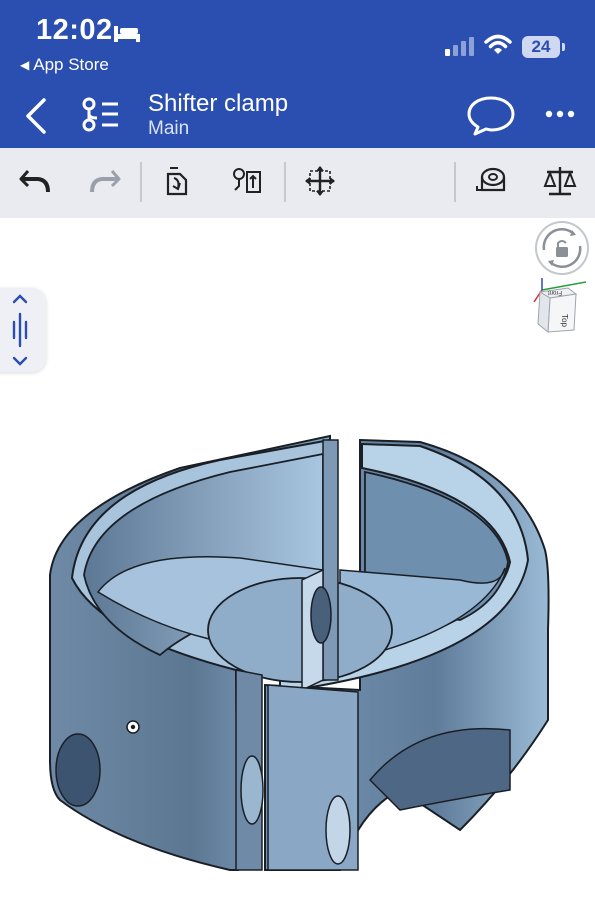 This screenshot has height=900, width=595. I want to click on status-bar: 12:02 ◀ App Store 24, so click(297, 44).